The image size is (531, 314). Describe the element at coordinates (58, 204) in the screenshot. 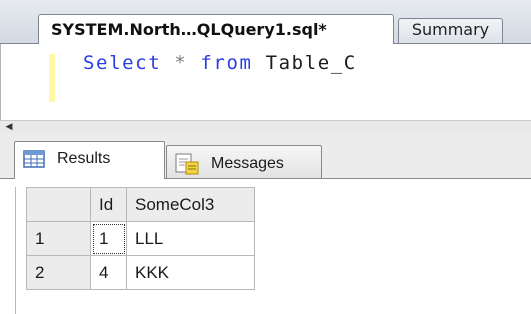

I see `grid-corner-cell` at that location.